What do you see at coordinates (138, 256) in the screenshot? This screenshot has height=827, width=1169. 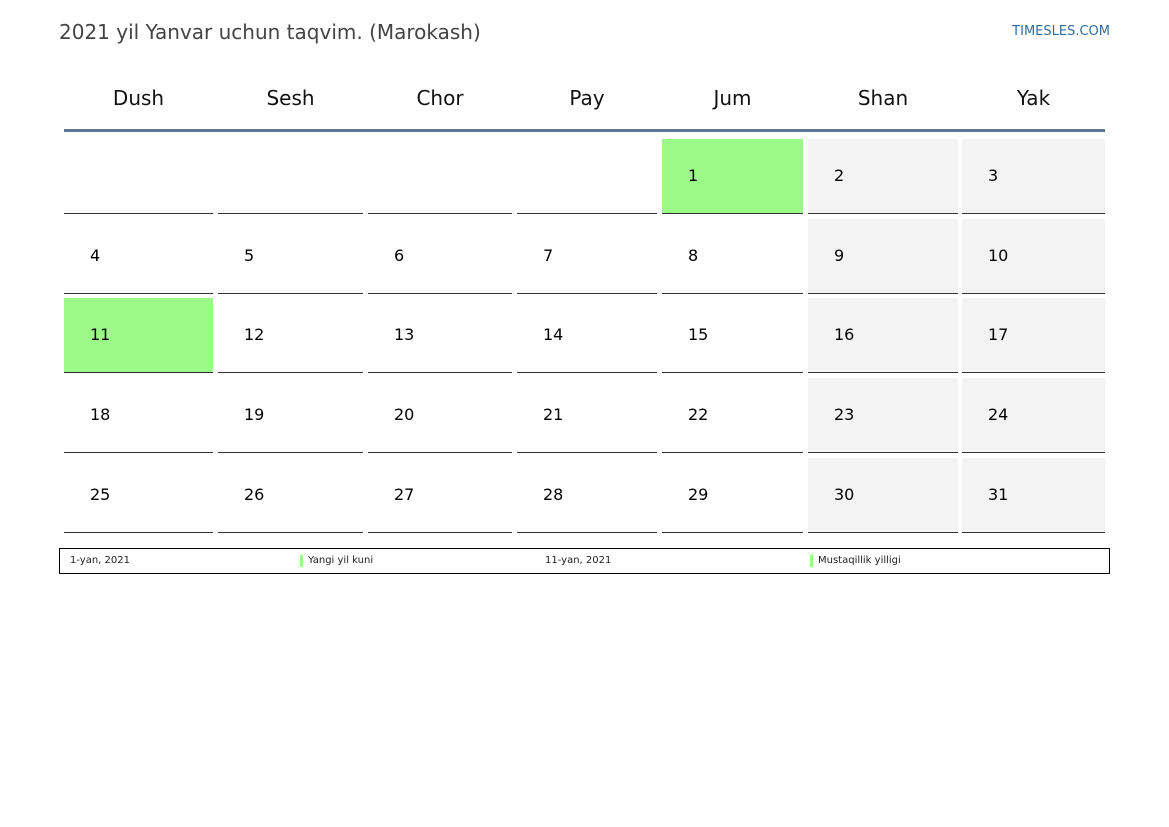 I see `day-cell: 4` at bounding box center [138, 256].